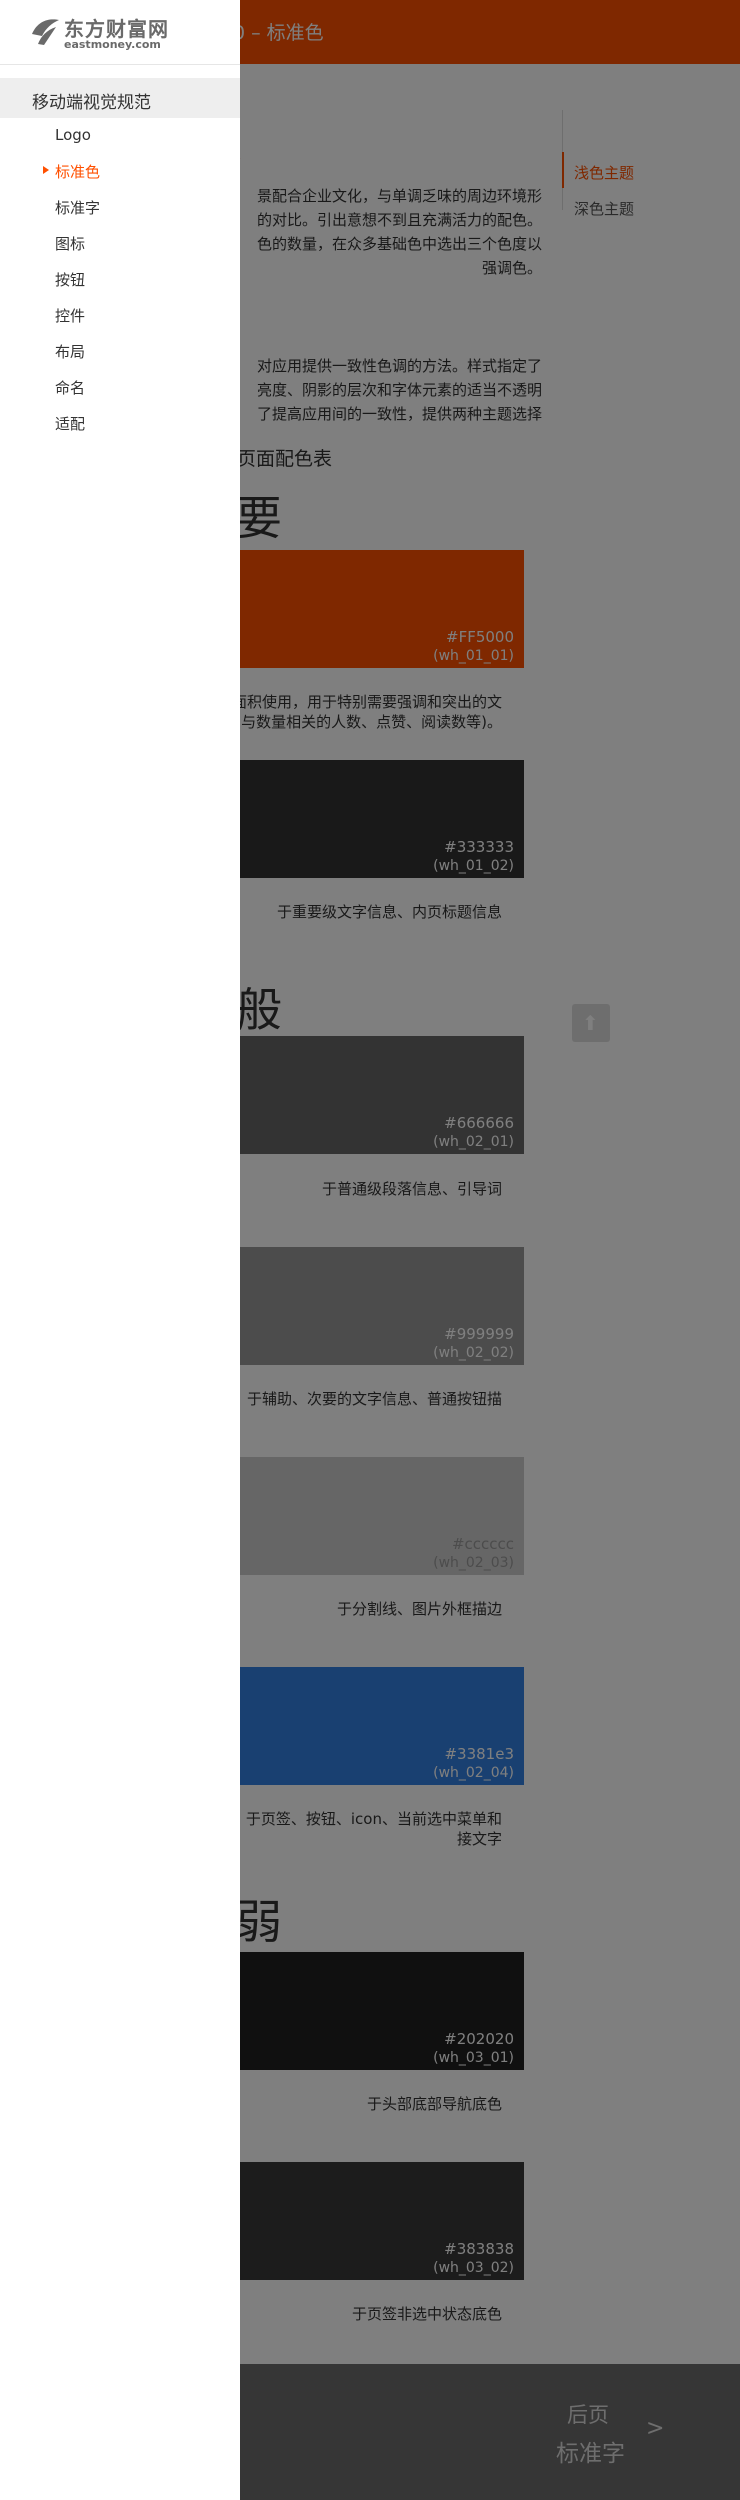  What do you see at coordinates (45, 32) in the screenshot?
I see `eastmoney-logo-icon` at bounding box center [45, 32].